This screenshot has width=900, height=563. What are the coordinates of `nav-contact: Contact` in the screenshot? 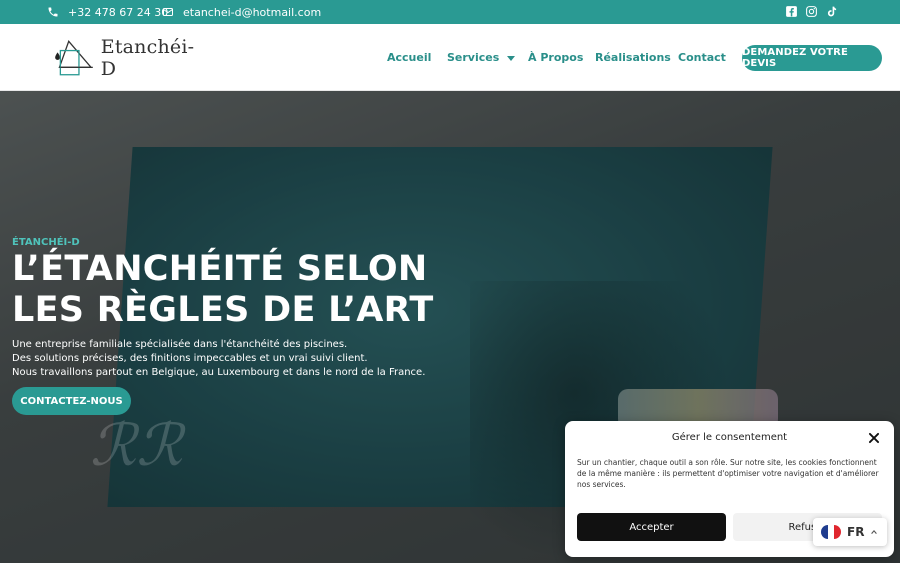 It's located at (702, 57).